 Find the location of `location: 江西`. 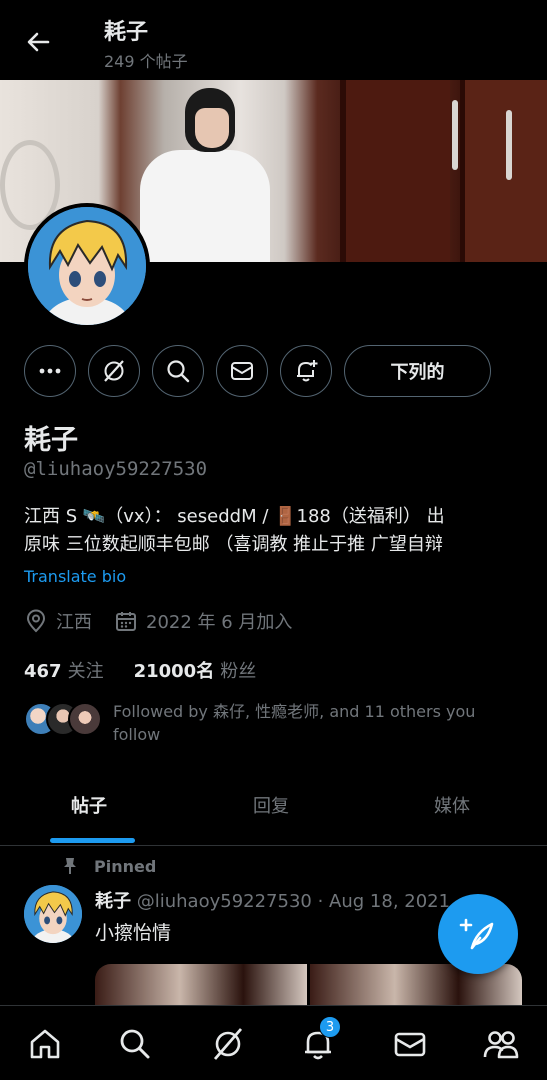

location: 江西 is located at coordinates (58, 621).